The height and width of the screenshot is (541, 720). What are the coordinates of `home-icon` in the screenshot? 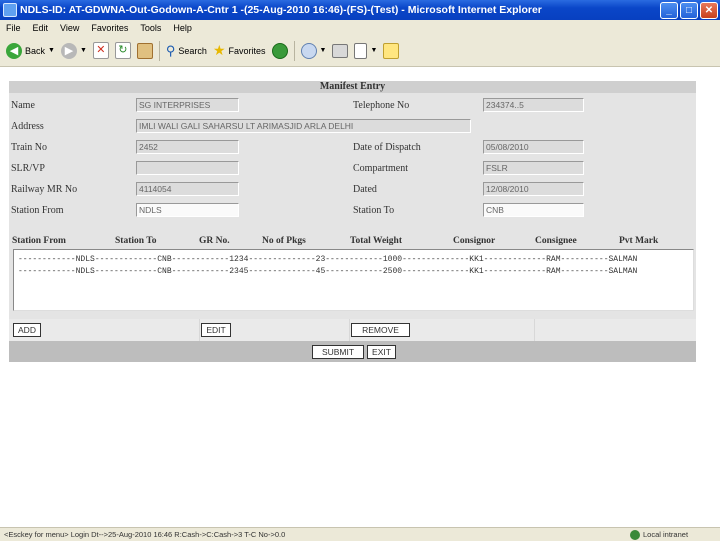 It's located at (144, 50).